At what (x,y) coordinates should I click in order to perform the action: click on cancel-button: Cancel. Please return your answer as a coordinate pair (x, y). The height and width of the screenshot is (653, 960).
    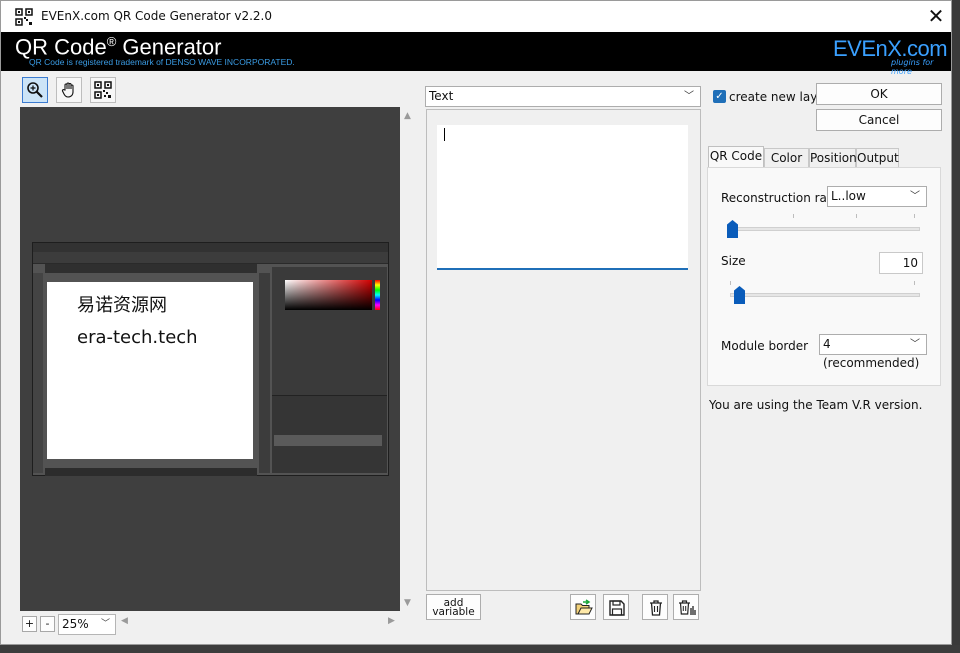
    Looking at the image, I should click on (879, 120).